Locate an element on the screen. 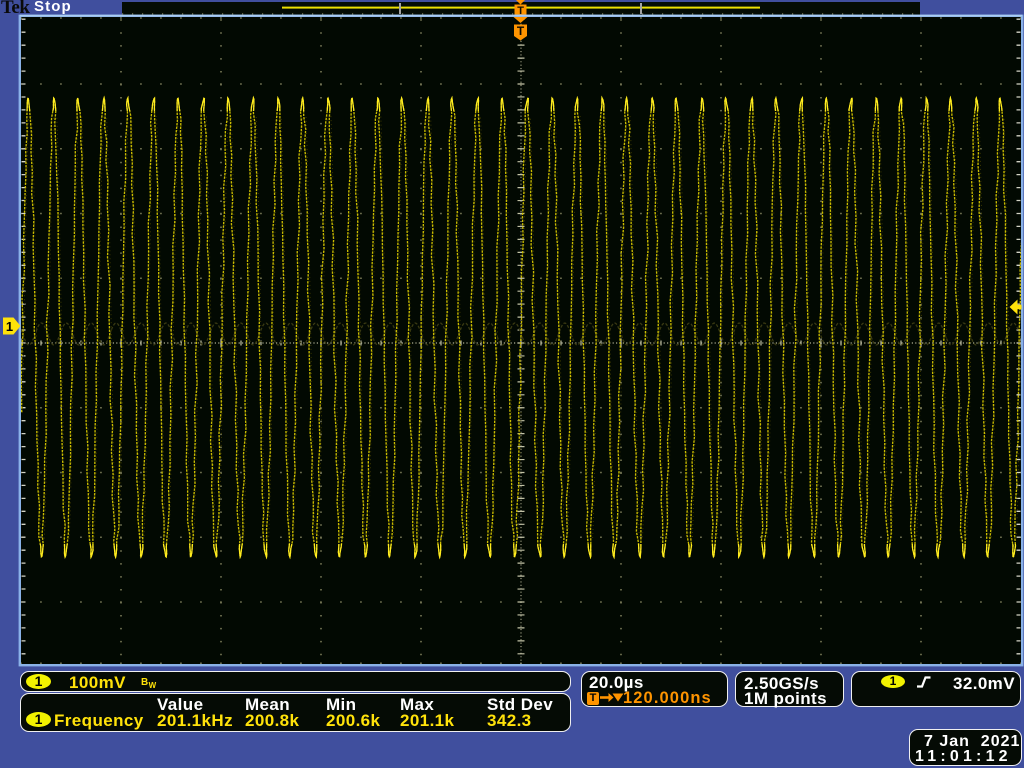  svg-text: T is located at coordinates (521, 31).